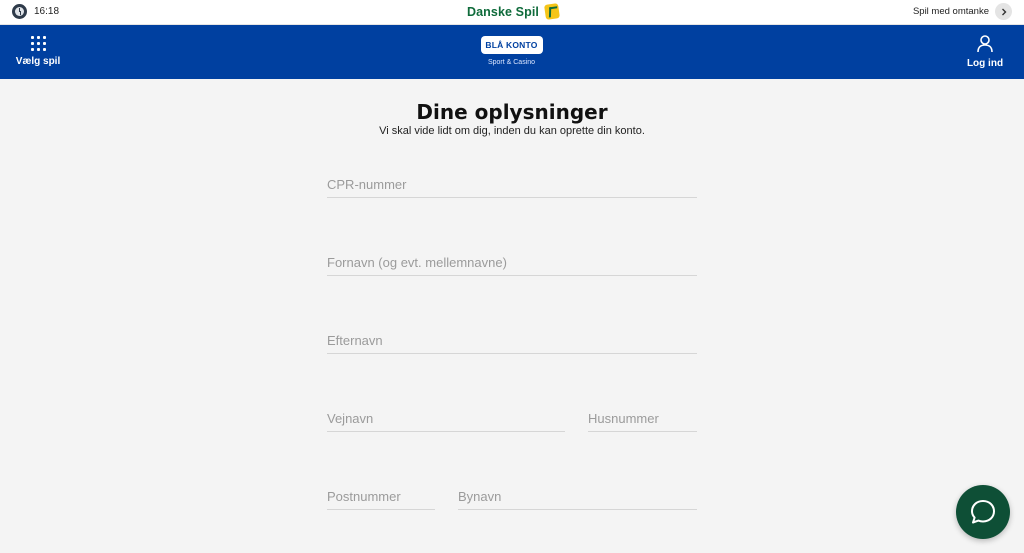 Image resolution: width=1024 pixels, height=553 pixels. Describe the element at coordinates (47, 11) in the screenshot. I see `session-time: 16:18` at that location.